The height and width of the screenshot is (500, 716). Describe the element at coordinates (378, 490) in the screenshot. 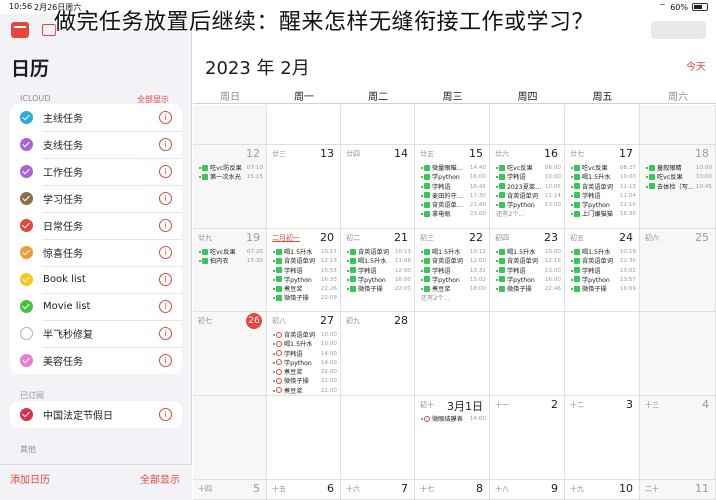

I see `day-cell: 十六 7` at that location.